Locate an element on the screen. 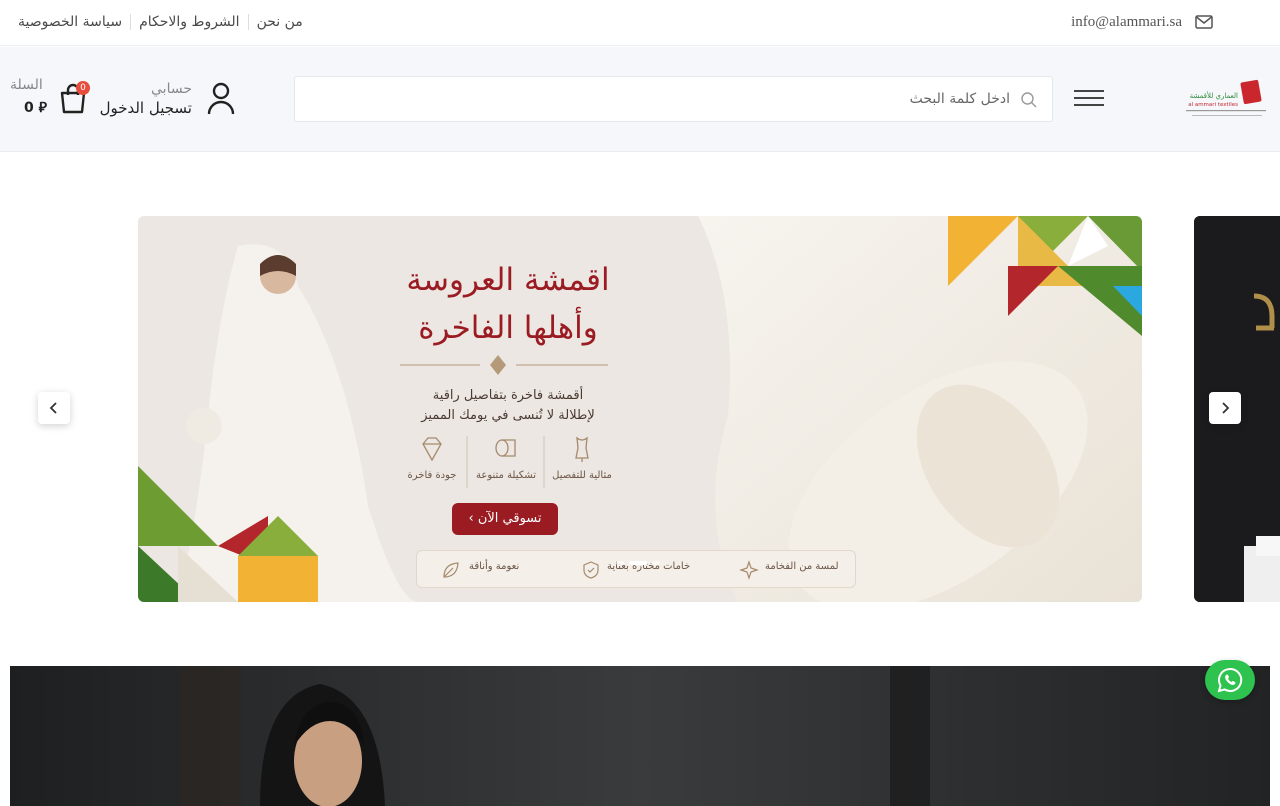  whatsapp-chat-button is located at coordinates (1230, 680).